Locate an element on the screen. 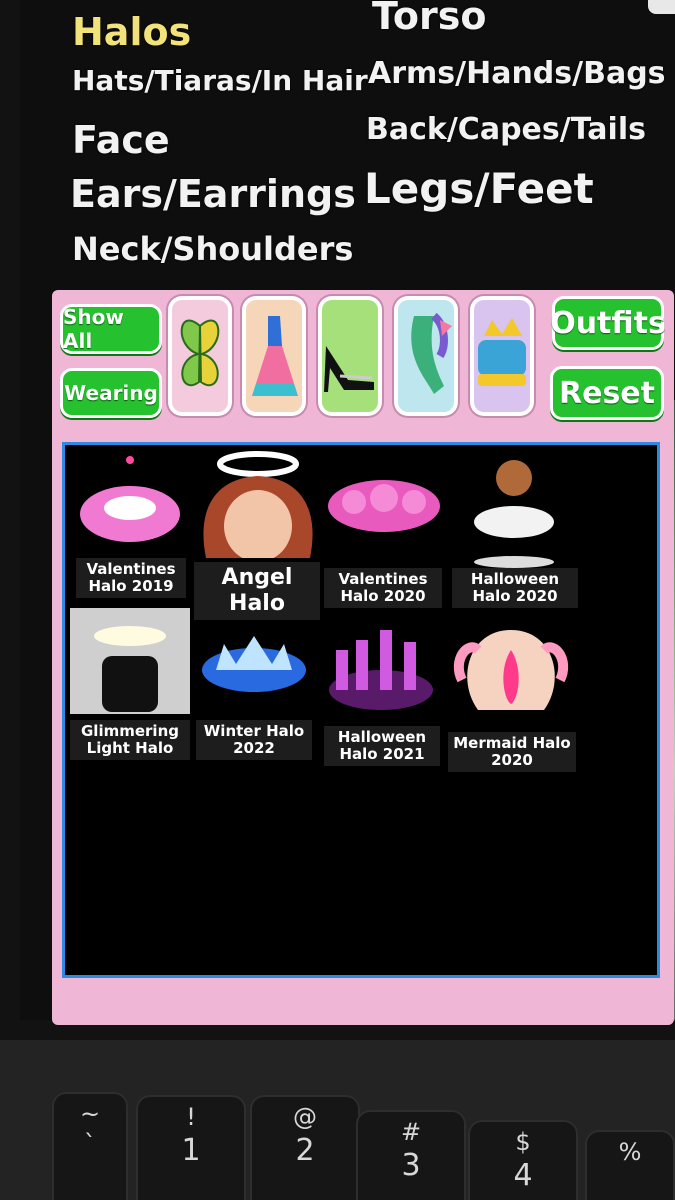 The width and height of the screenshot is (675, 1200). item-label: Mermaid Halo 2020 is located at coordinates (512, 752).